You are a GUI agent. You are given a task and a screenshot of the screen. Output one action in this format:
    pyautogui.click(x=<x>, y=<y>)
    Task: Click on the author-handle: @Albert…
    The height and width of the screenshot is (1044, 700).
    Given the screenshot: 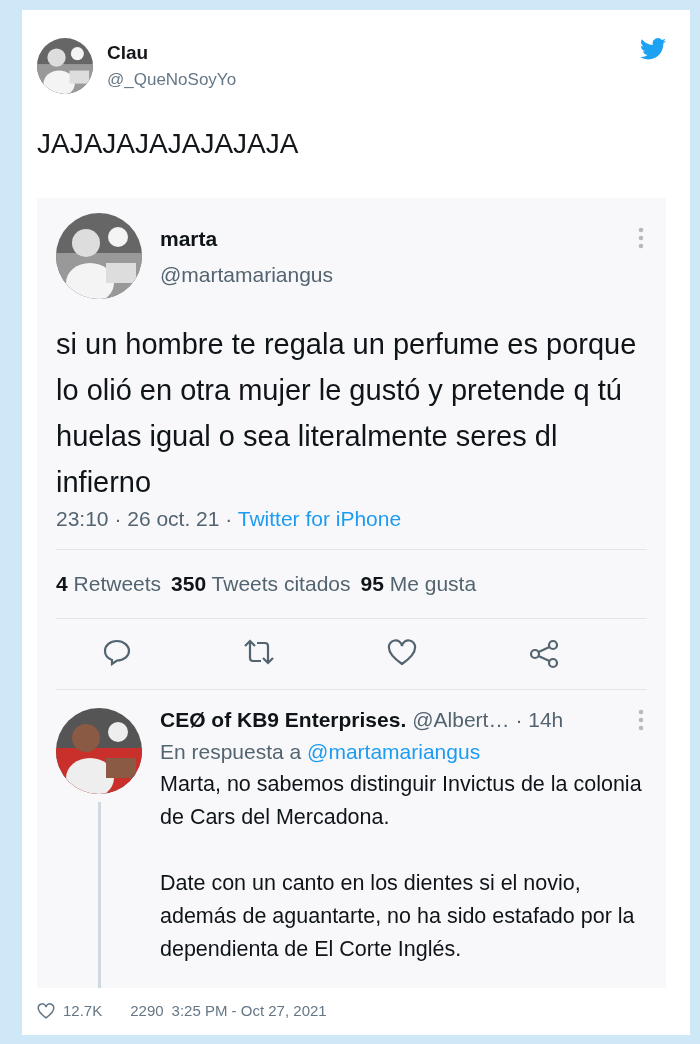 What is the action you would take?
    pyautogui.click(x=461, y=720)
    